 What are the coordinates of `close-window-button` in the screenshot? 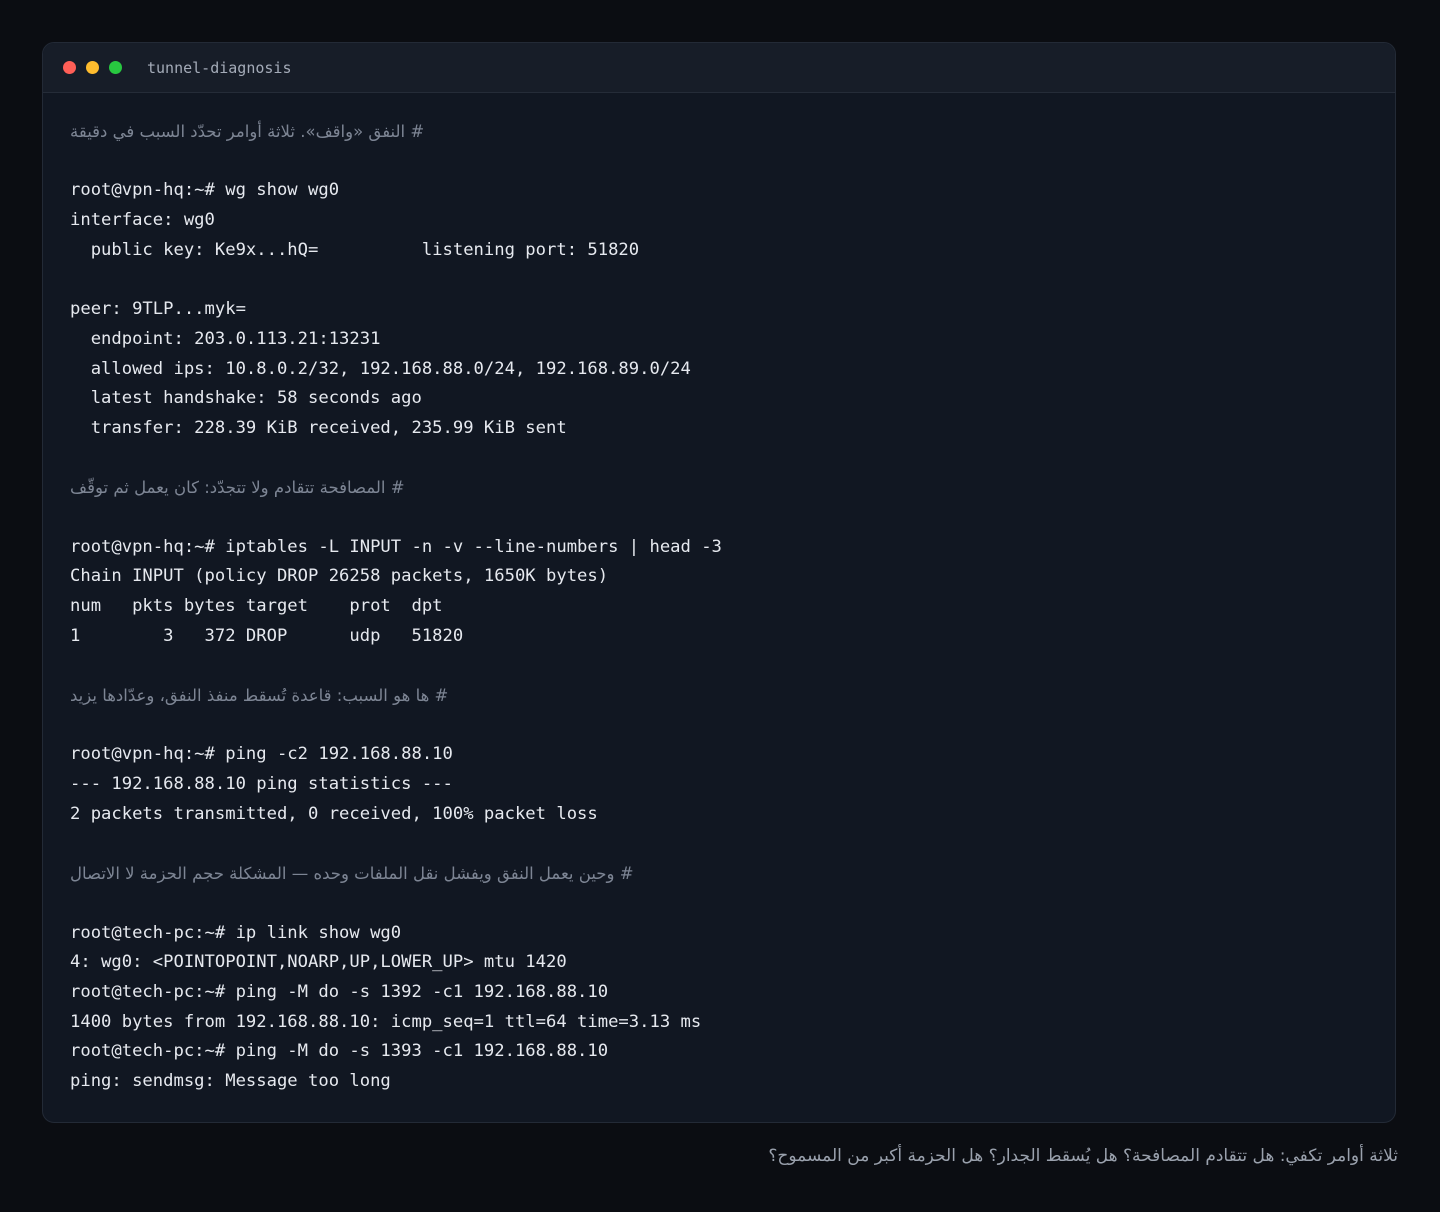 It's located at (69, 67).